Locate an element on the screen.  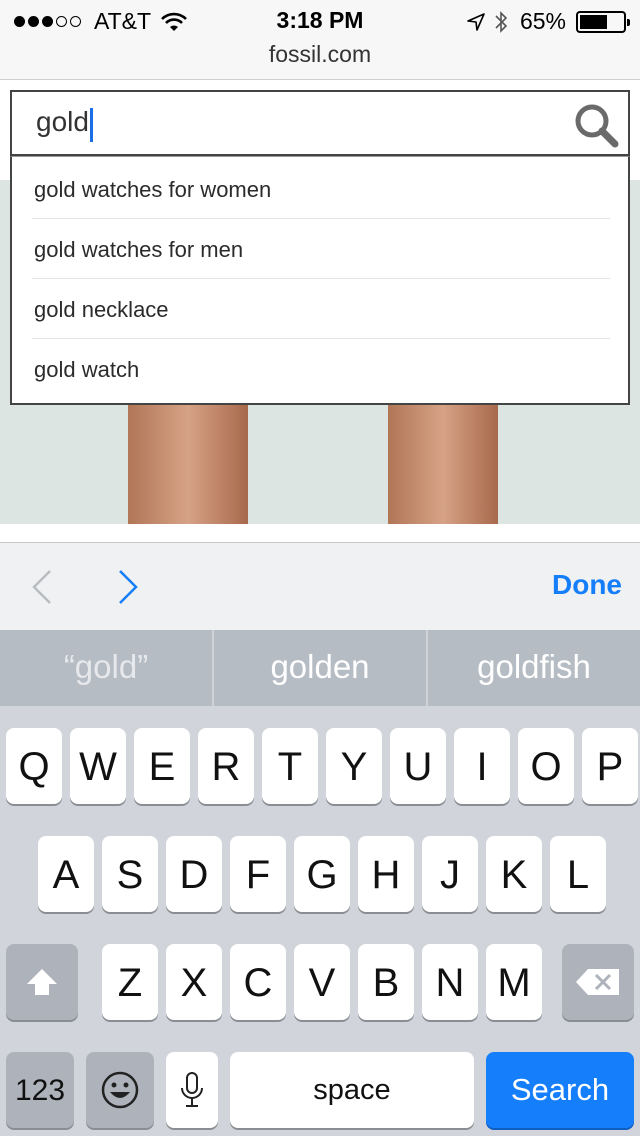
key-i: I is located at coordinates (482, 766).